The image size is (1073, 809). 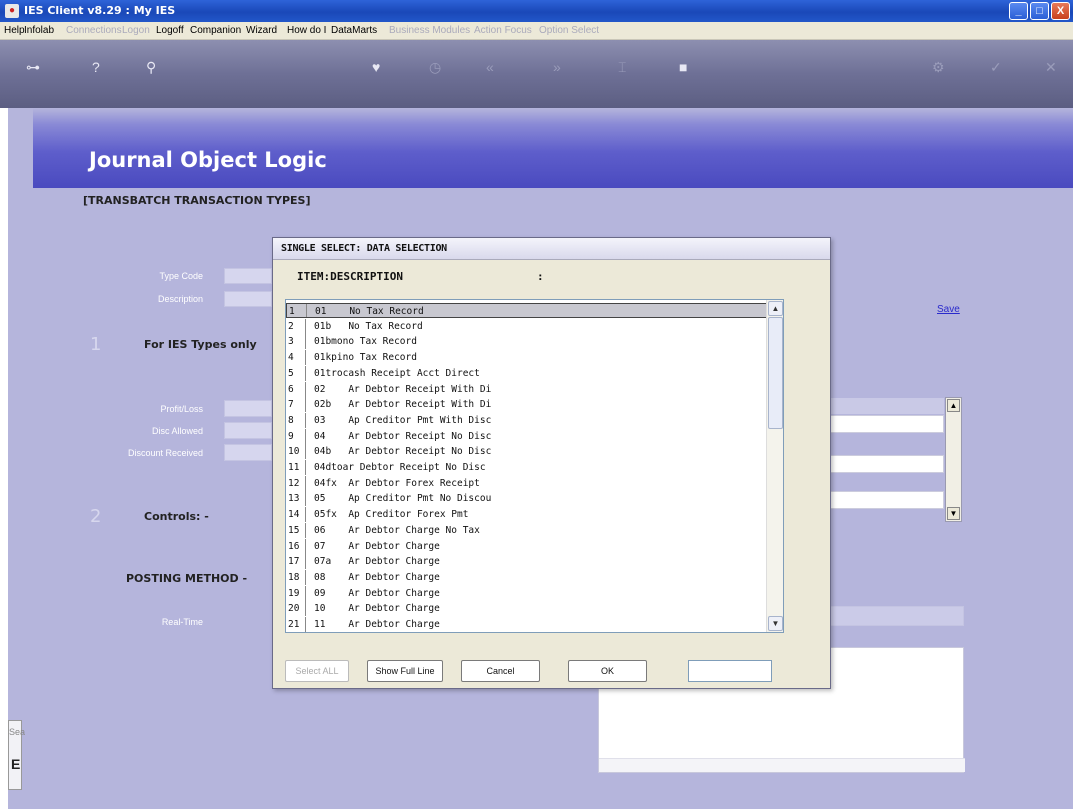 What do you see at coordinates (683, 67) in the screenshot?
I see `stop-icon: ■` at bounding box center [683, 67].